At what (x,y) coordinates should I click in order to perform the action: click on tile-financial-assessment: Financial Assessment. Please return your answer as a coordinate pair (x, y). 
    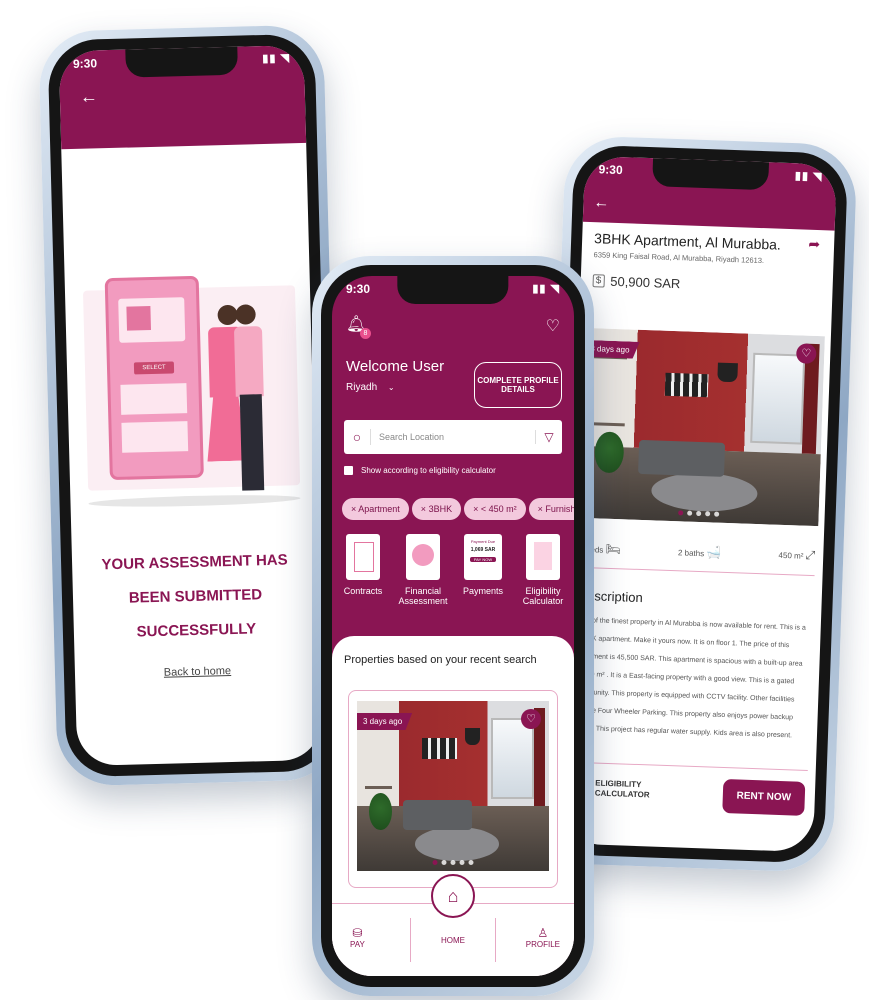
    Looking at the image, I should click on (423, 570).